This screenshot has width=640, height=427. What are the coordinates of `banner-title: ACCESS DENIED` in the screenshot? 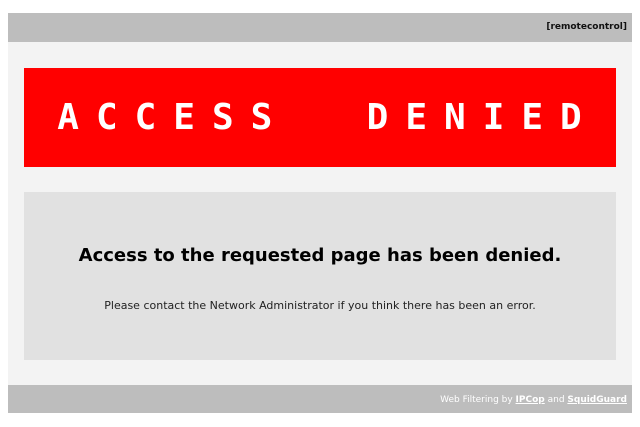 It's located at (328, 117).